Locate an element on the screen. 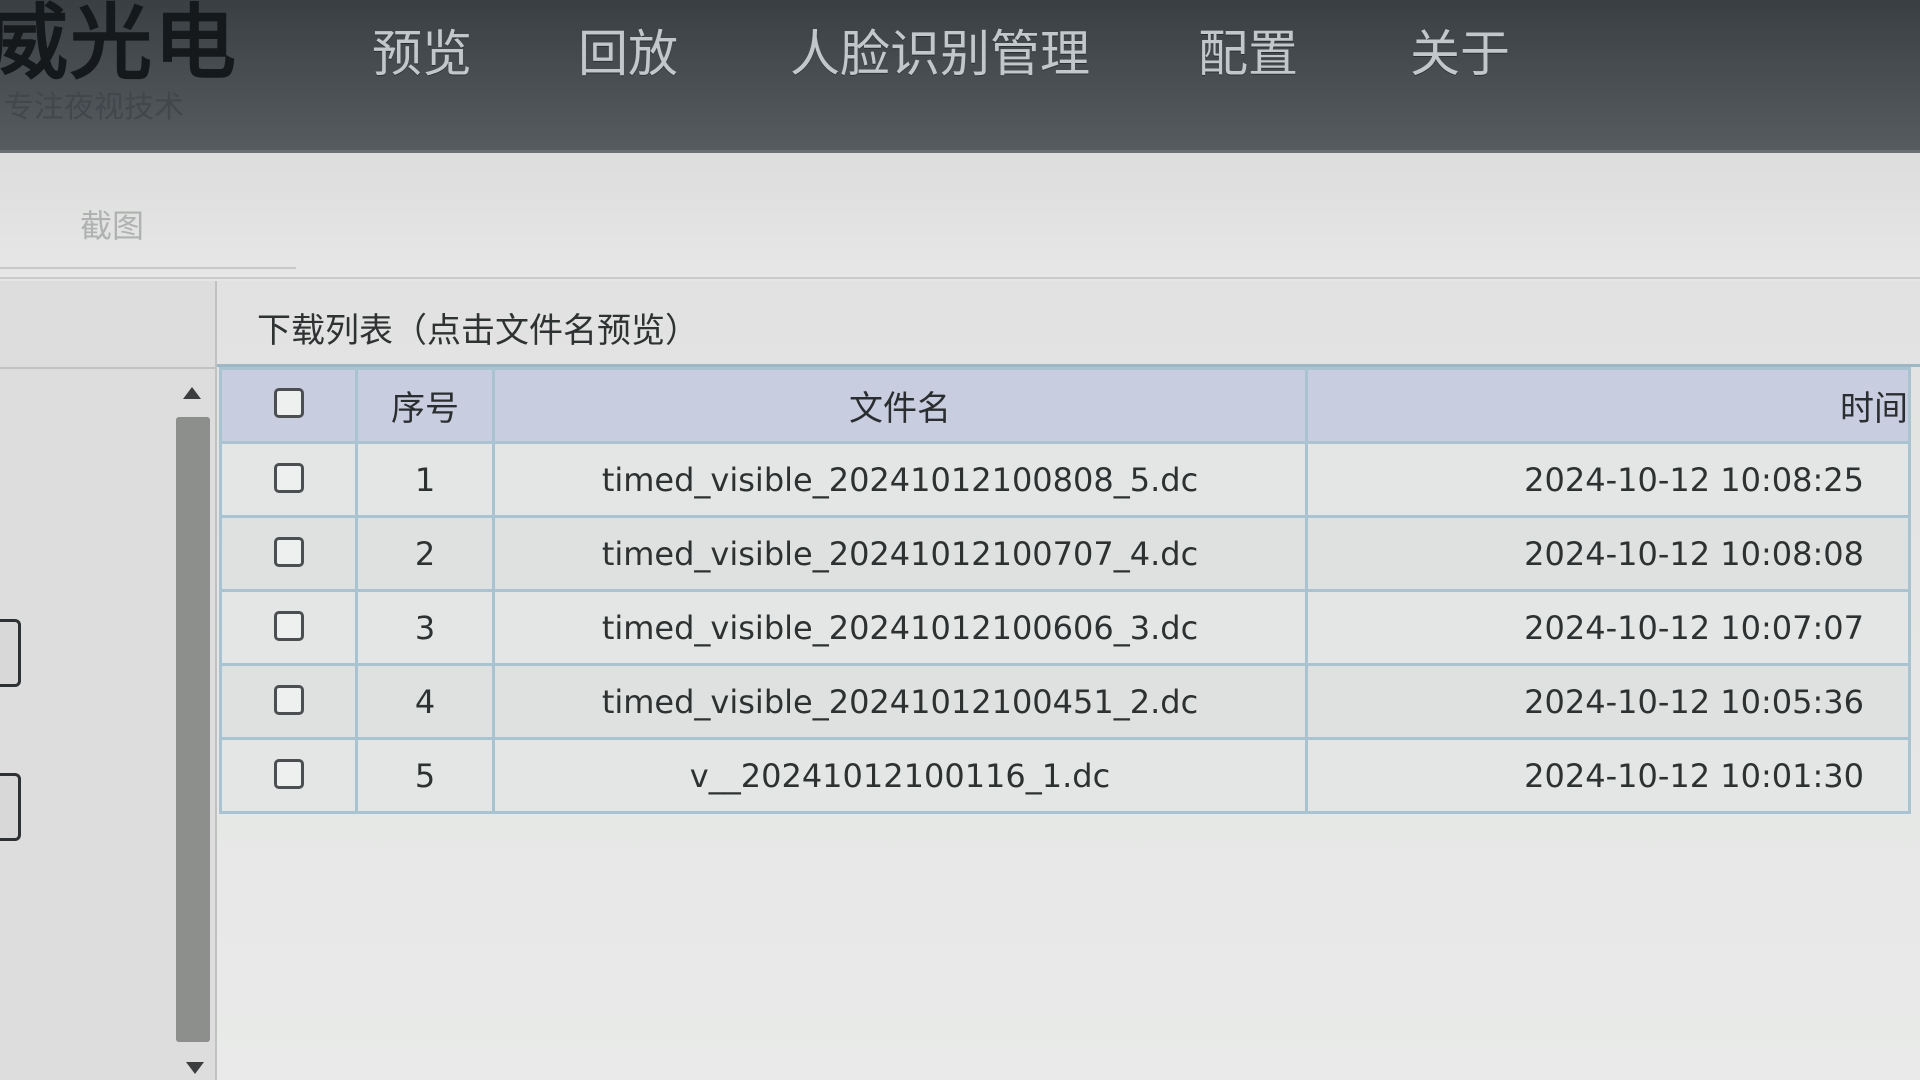 This screenshot has height=1080, width=1920. row-filename-cell: v__20241012100116_1.dc is located at coordinates (900, 775).